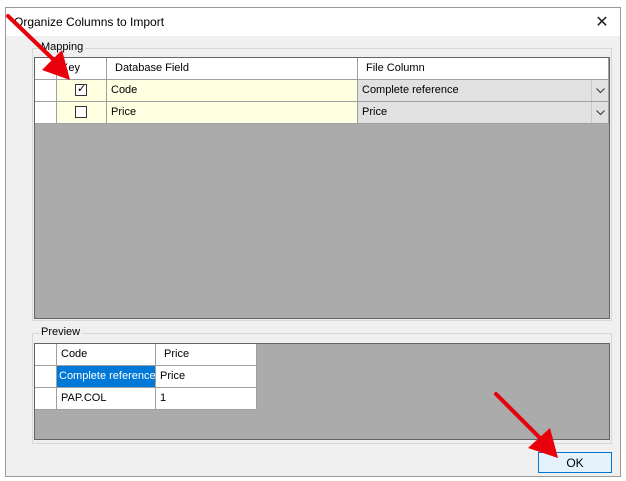  What do you see at coordinates (206, 399) in the screenshot?
I see `preview-cell: 1` at bounding box center [206, 399].